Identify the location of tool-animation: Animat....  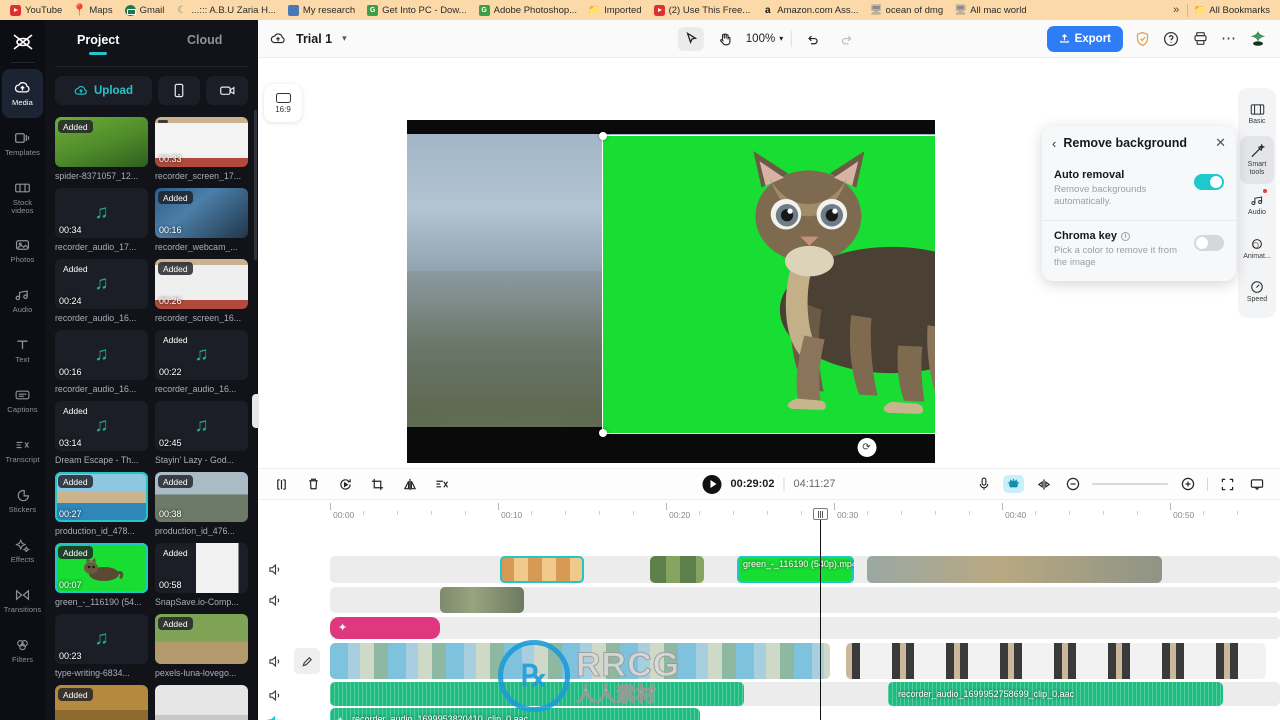
(1257, 248).